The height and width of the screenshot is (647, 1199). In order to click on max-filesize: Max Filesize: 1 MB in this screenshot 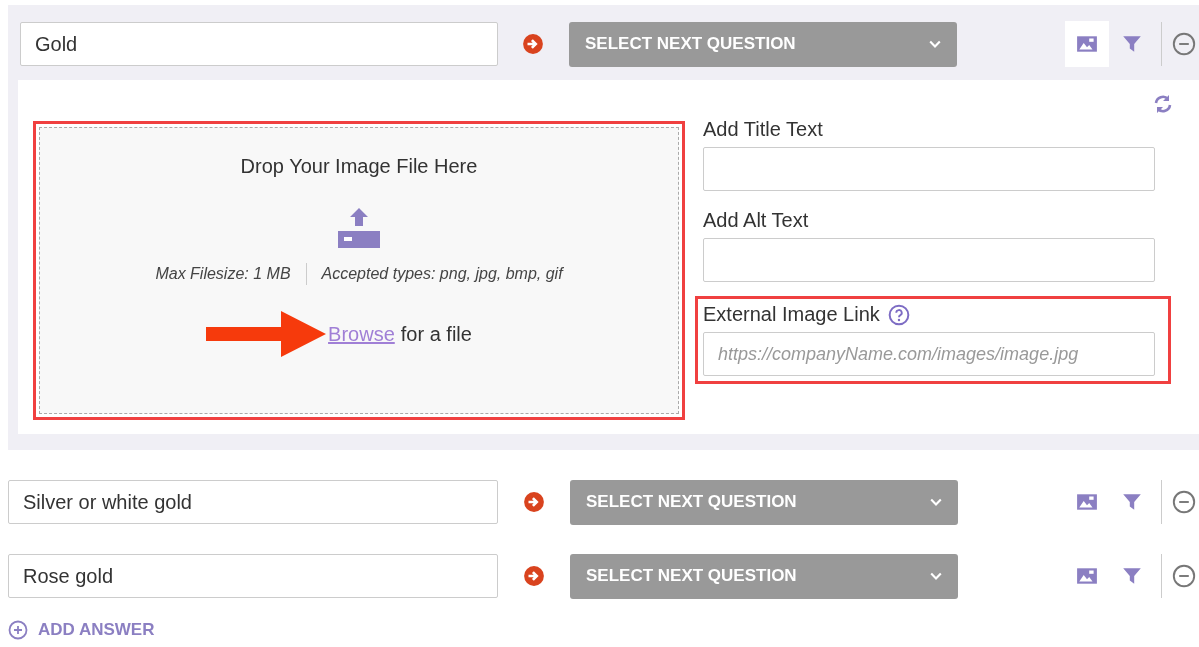, I will do `click(223, 274)`.